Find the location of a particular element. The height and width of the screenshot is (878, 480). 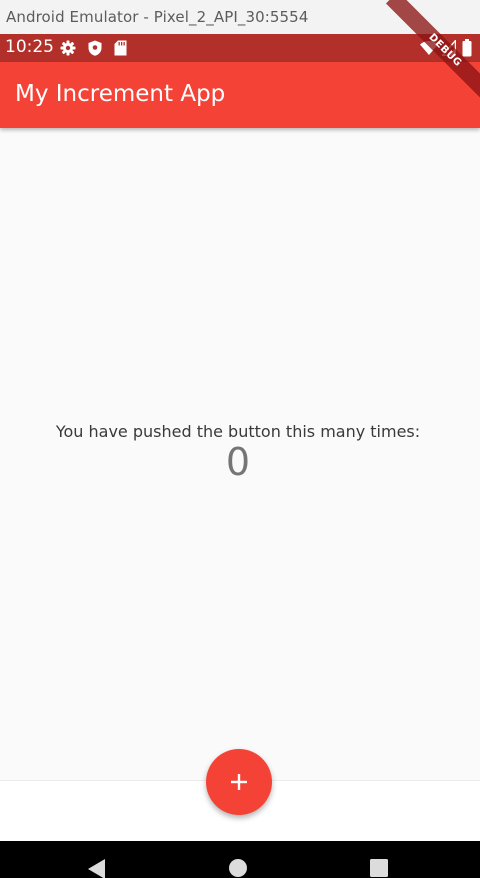

navigation-bar is located at coordinates (240, 859).